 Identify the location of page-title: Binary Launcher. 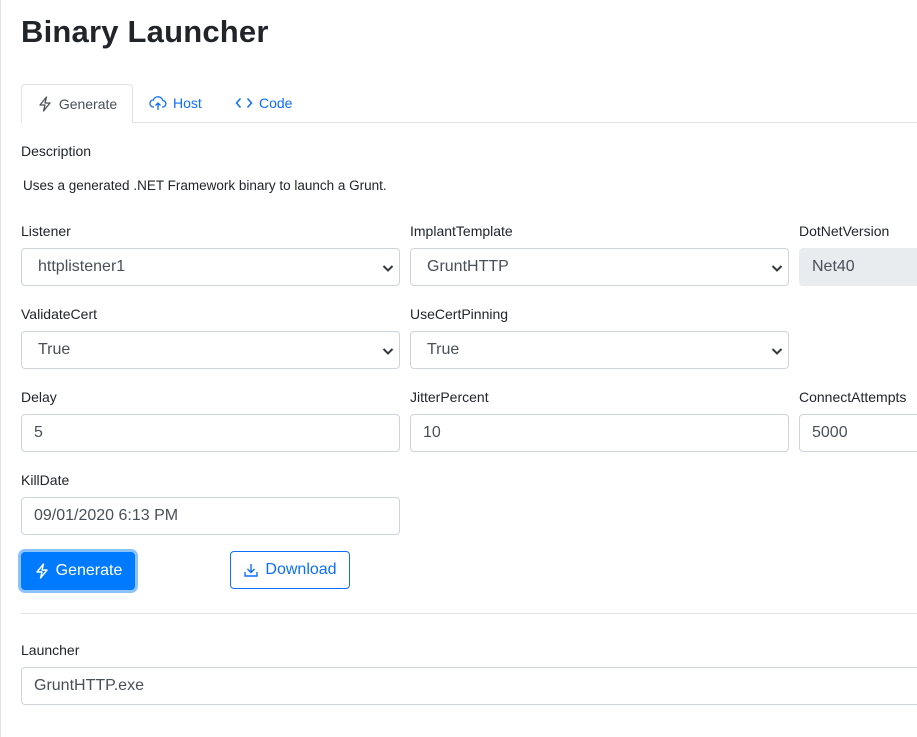
(145, 31).